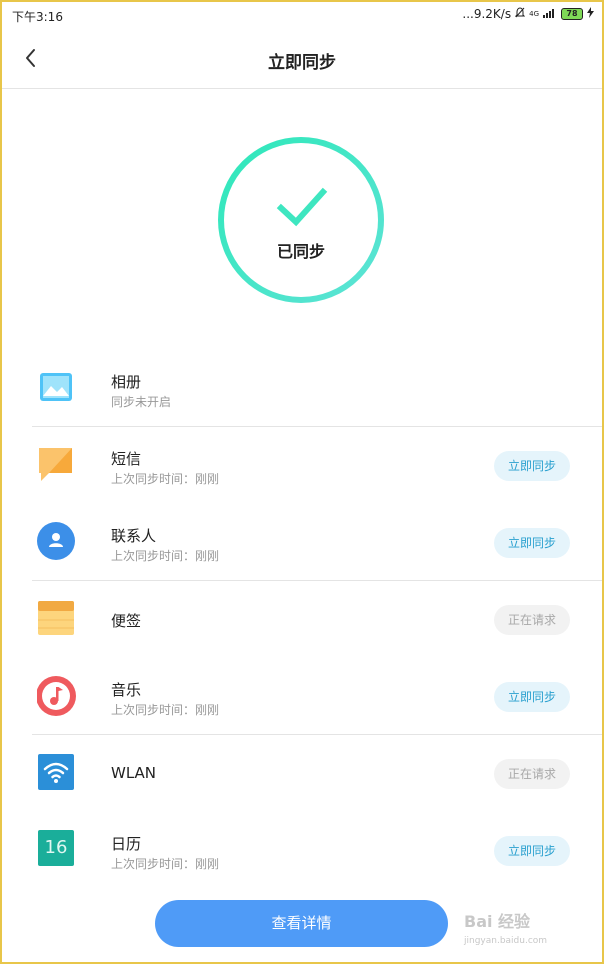 Image resolution: width=604 pixels, height=964 pixels. What do you see at coordinates (550, 14) in the screenshot?
I see `signal-icon` at bounding box center [550, 14].